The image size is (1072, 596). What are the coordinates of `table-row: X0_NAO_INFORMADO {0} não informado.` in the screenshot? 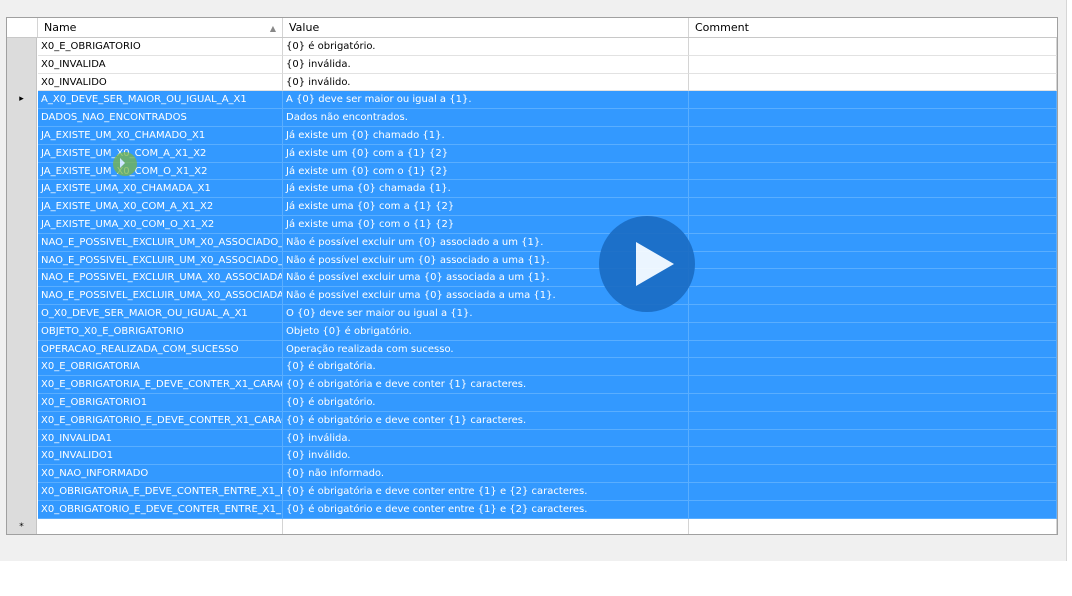 It's located at (532, 474).